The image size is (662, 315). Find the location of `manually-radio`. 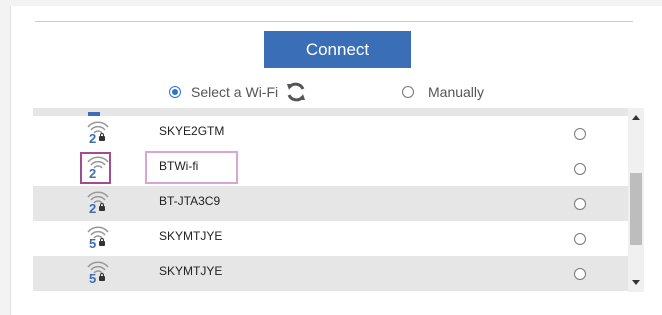

manually-radio is located at coordinates (408, 92).